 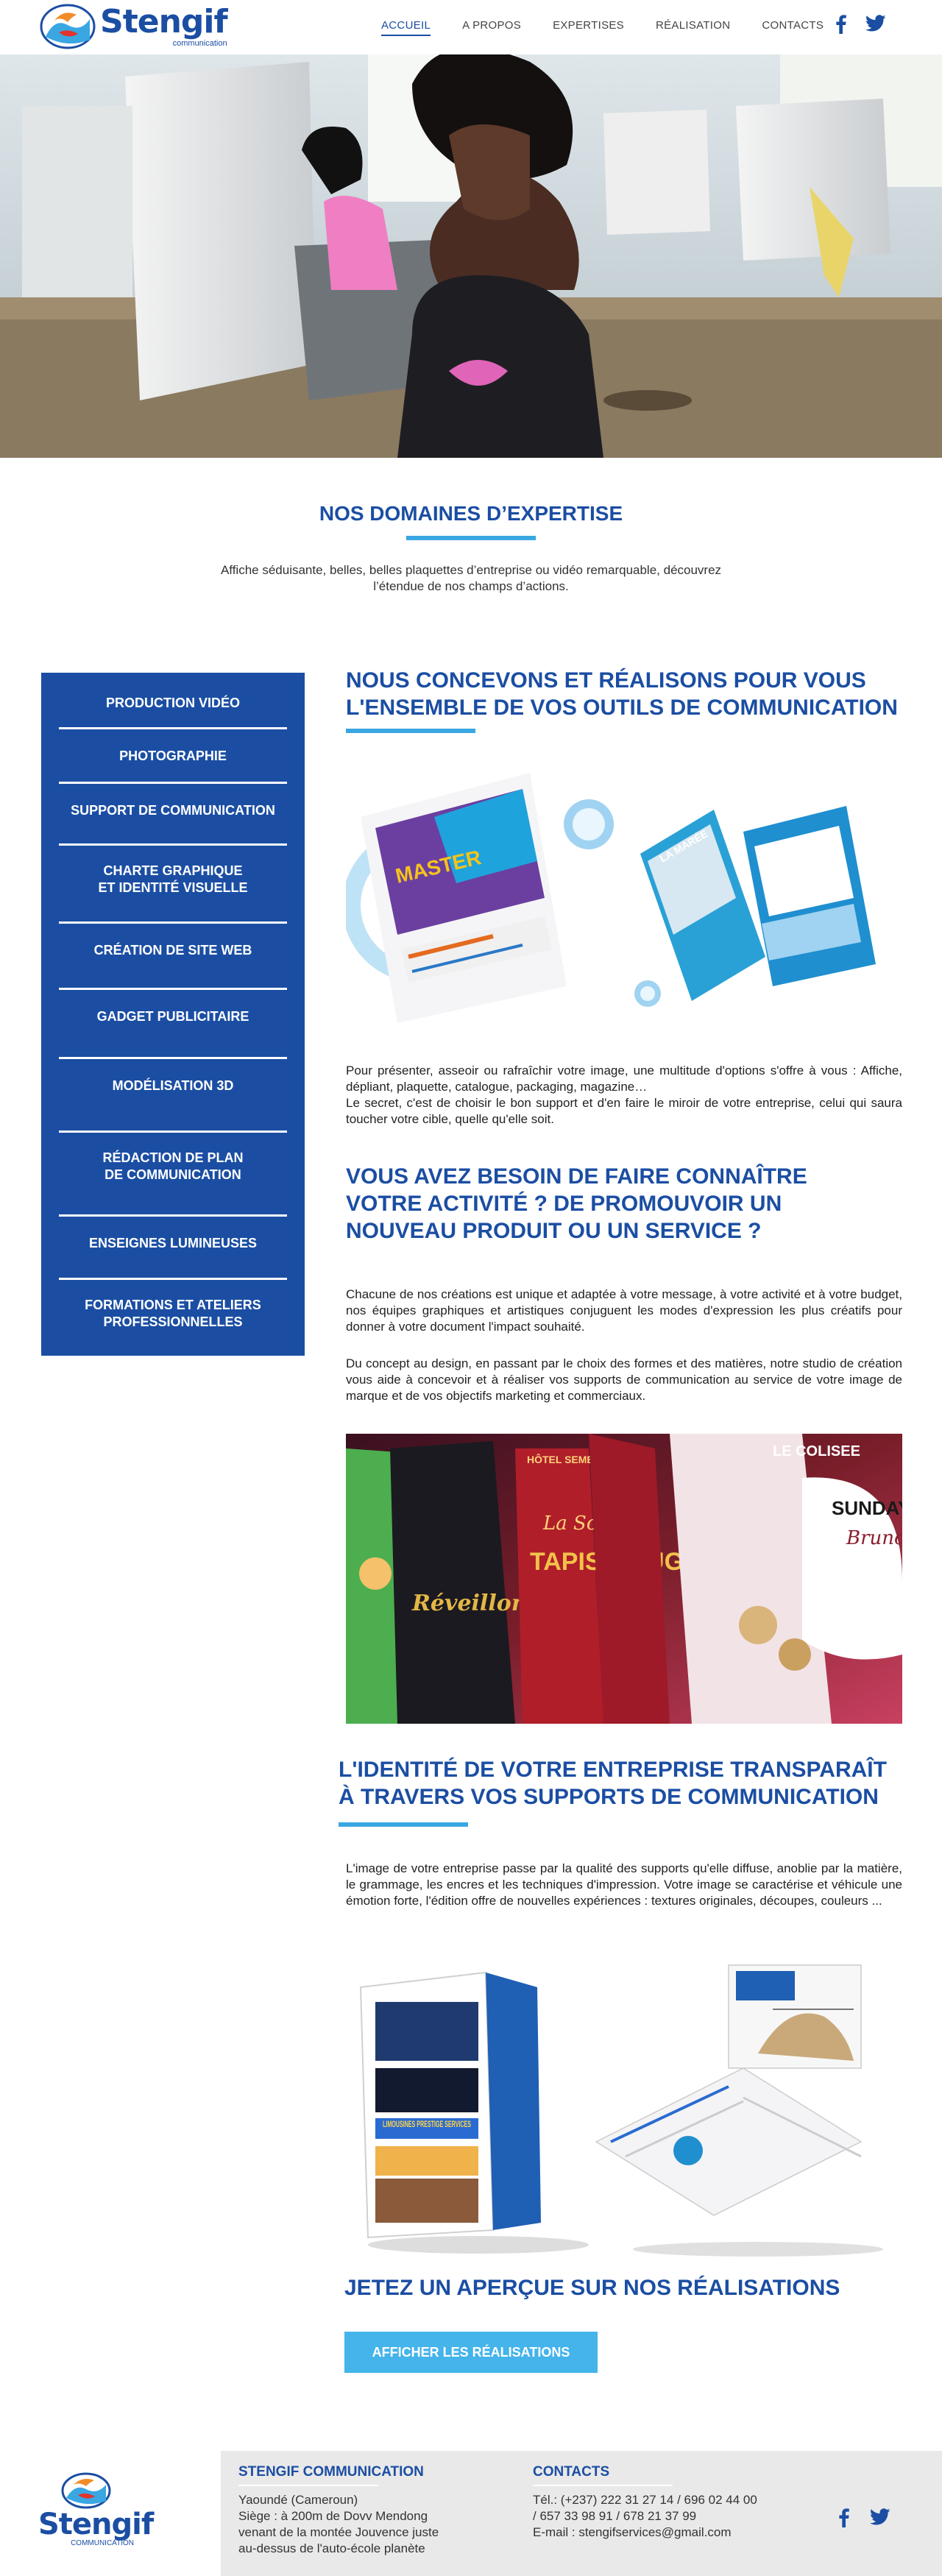 I want to click on folder-limousines-text: LIMOUSINES PRESTIGE SERVICES, so click(x=427, y=2124).